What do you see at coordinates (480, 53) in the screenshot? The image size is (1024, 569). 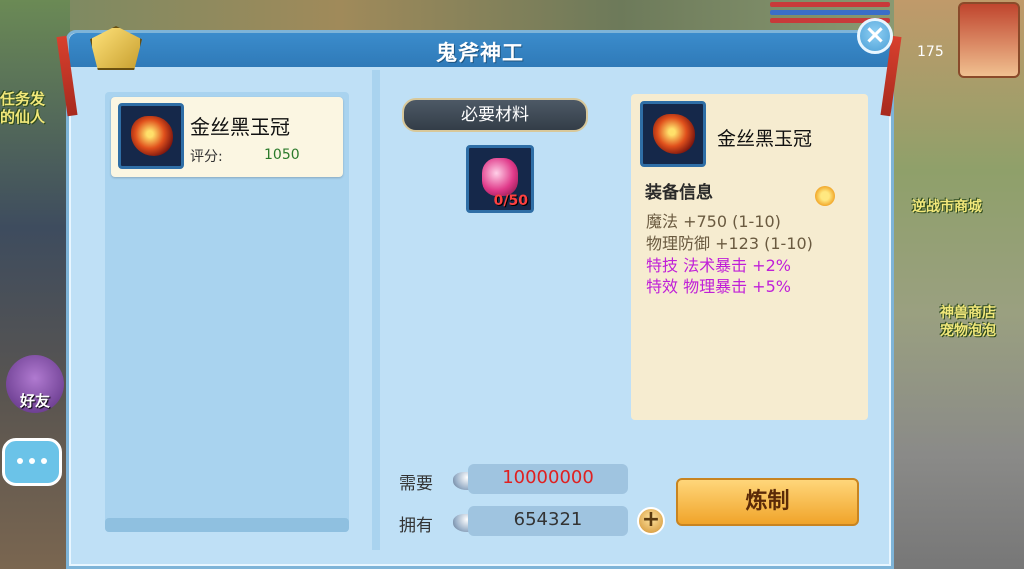 I see `dialog-title: 鬼斧神工` at bounding box center [480, 53].